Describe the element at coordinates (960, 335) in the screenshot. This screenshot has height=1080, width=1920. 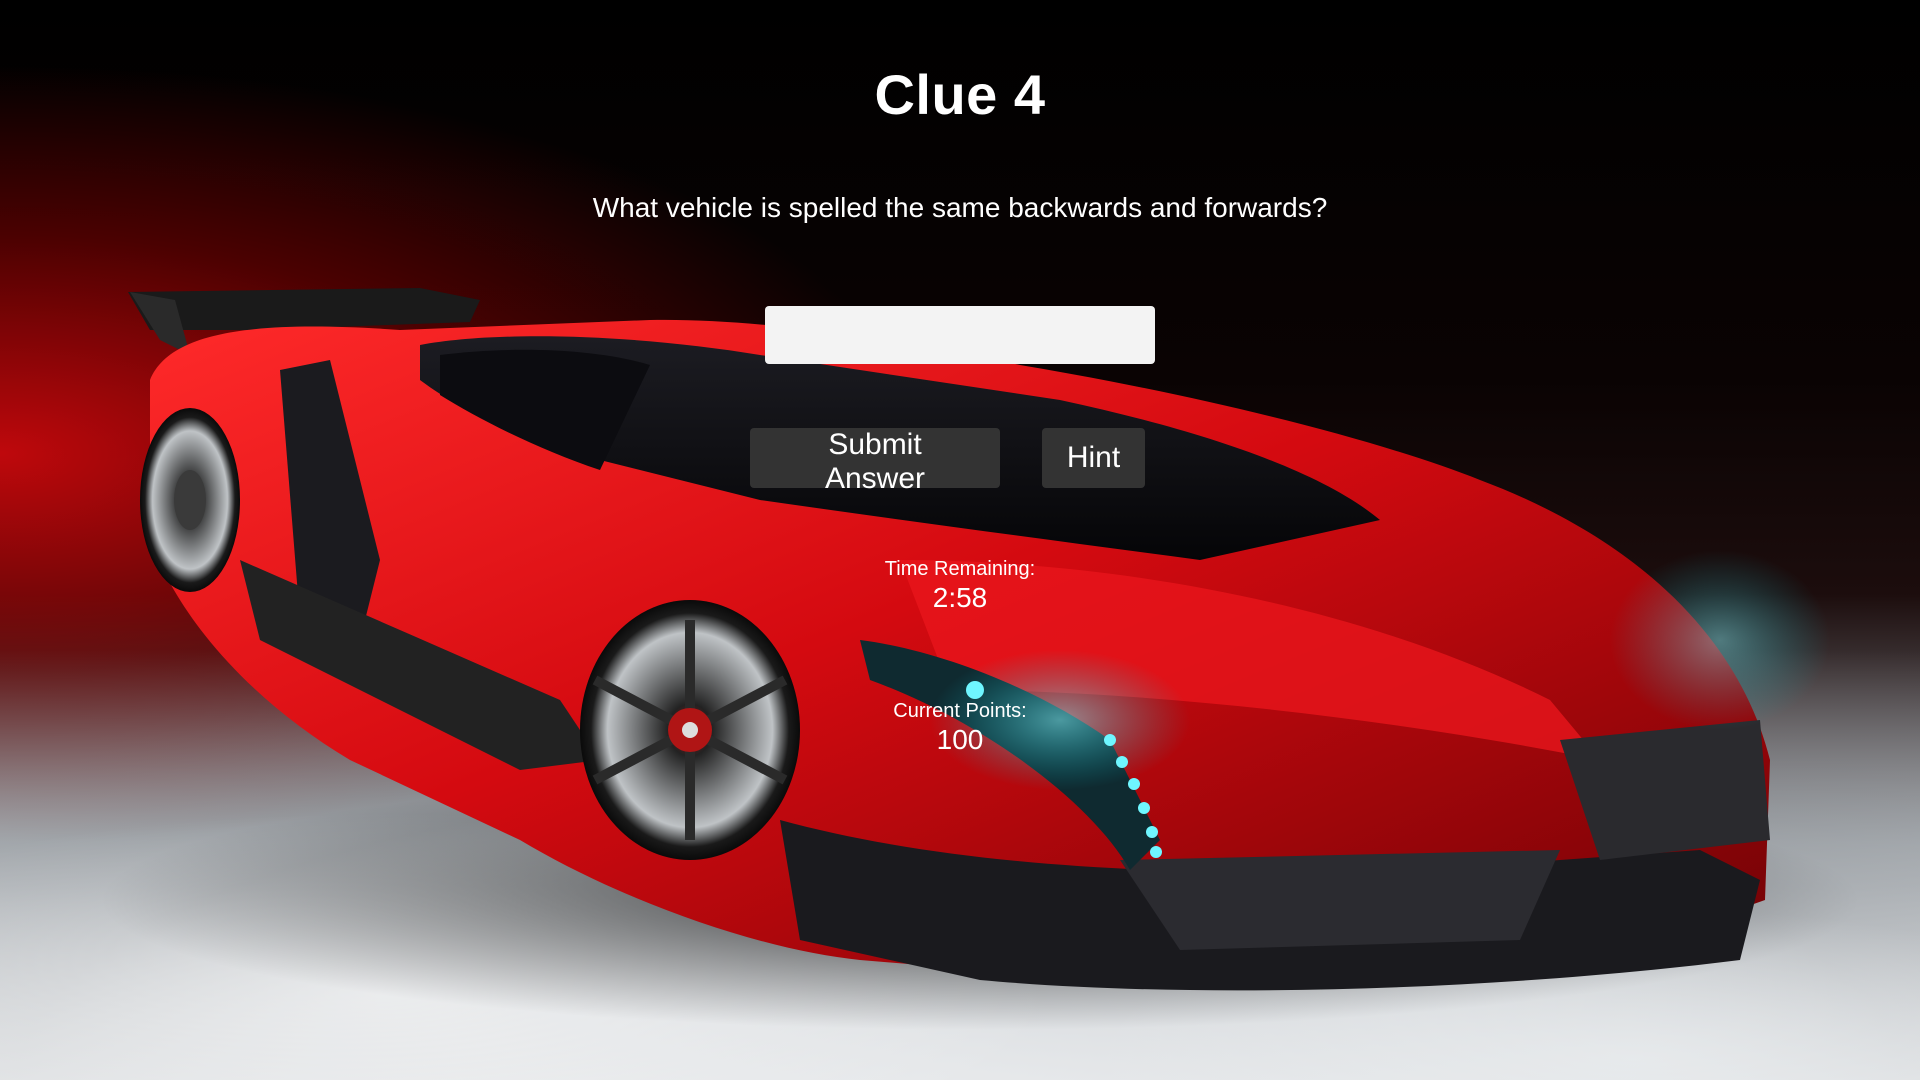
I see `answer-input` at that location.